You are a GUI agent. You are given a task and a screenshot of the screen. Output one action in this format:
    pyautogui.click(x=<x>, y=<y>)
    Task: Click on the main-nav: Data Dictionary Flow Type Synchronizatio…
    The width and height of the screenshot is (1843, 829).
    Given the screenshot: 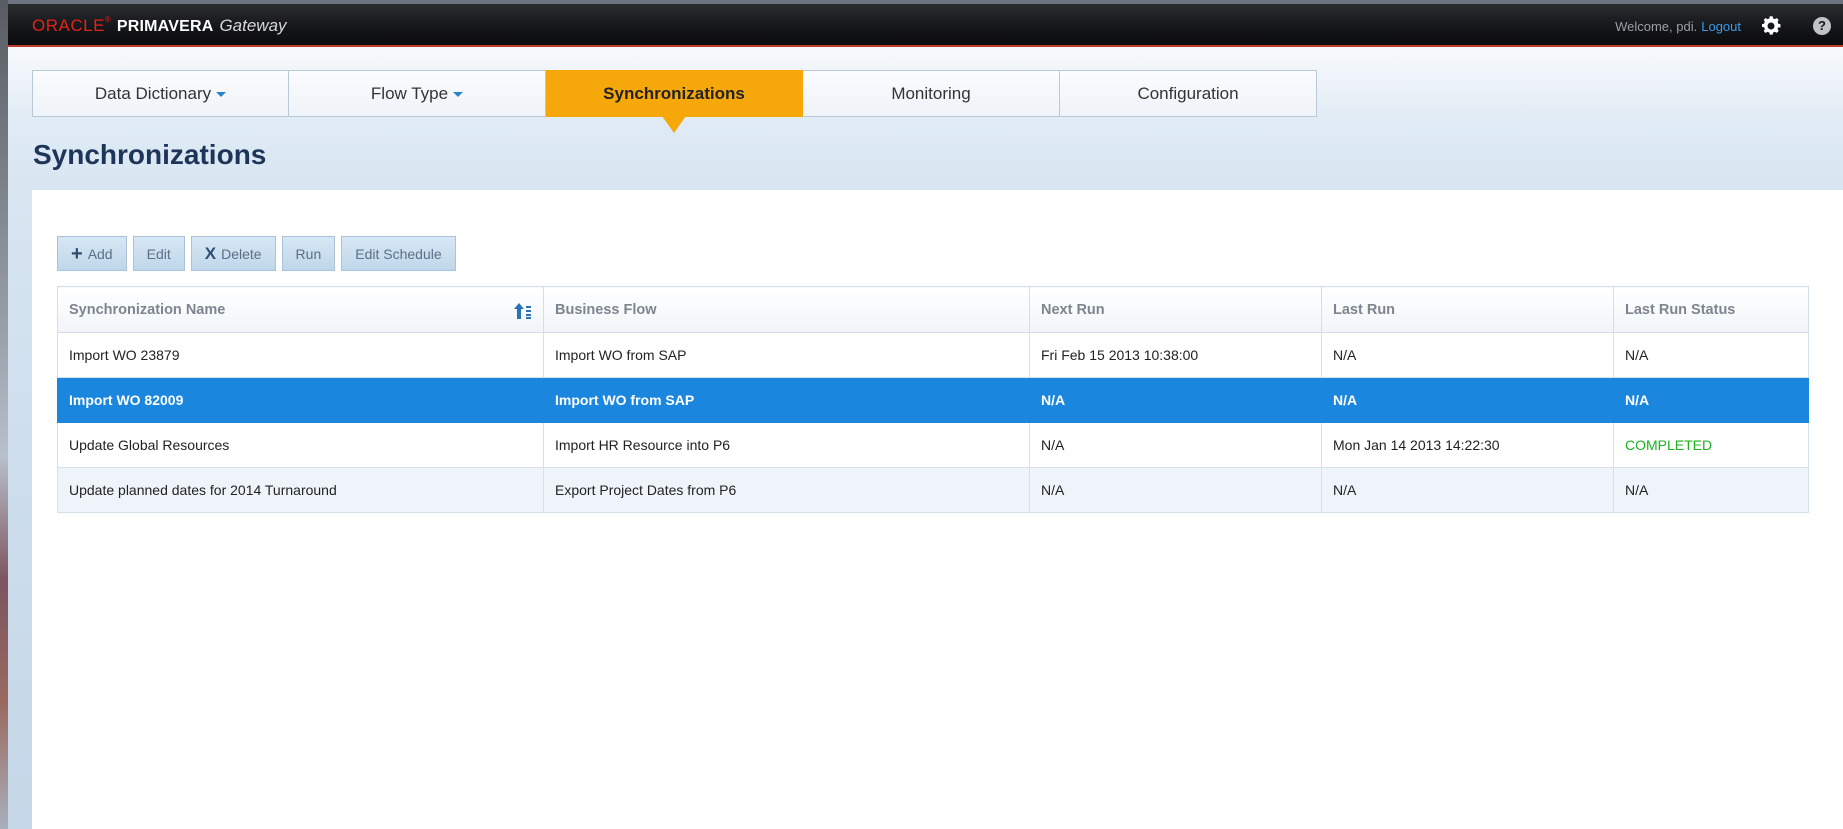 What is the action you would take?
    pyautogui.click(x=674, y=101)
    